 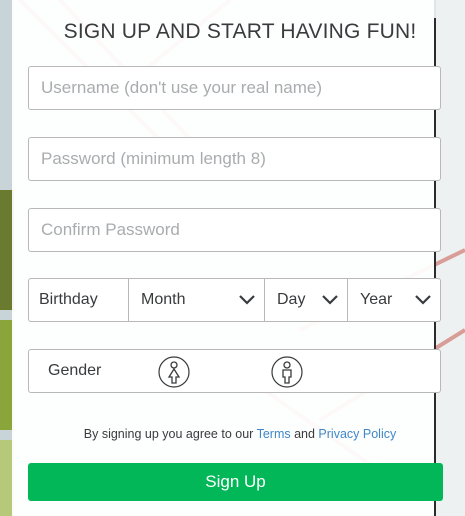 I want to click on year-select-label: Year, so click(x=376, y=299).